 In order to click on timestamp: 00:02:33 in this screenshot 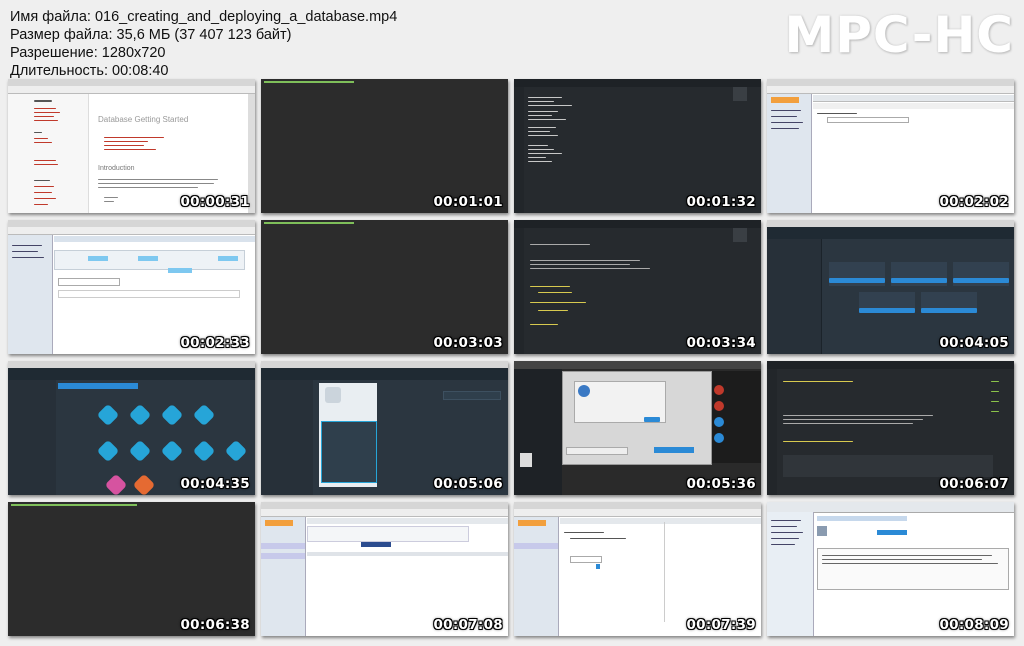, I will do `click(215, 343)`.